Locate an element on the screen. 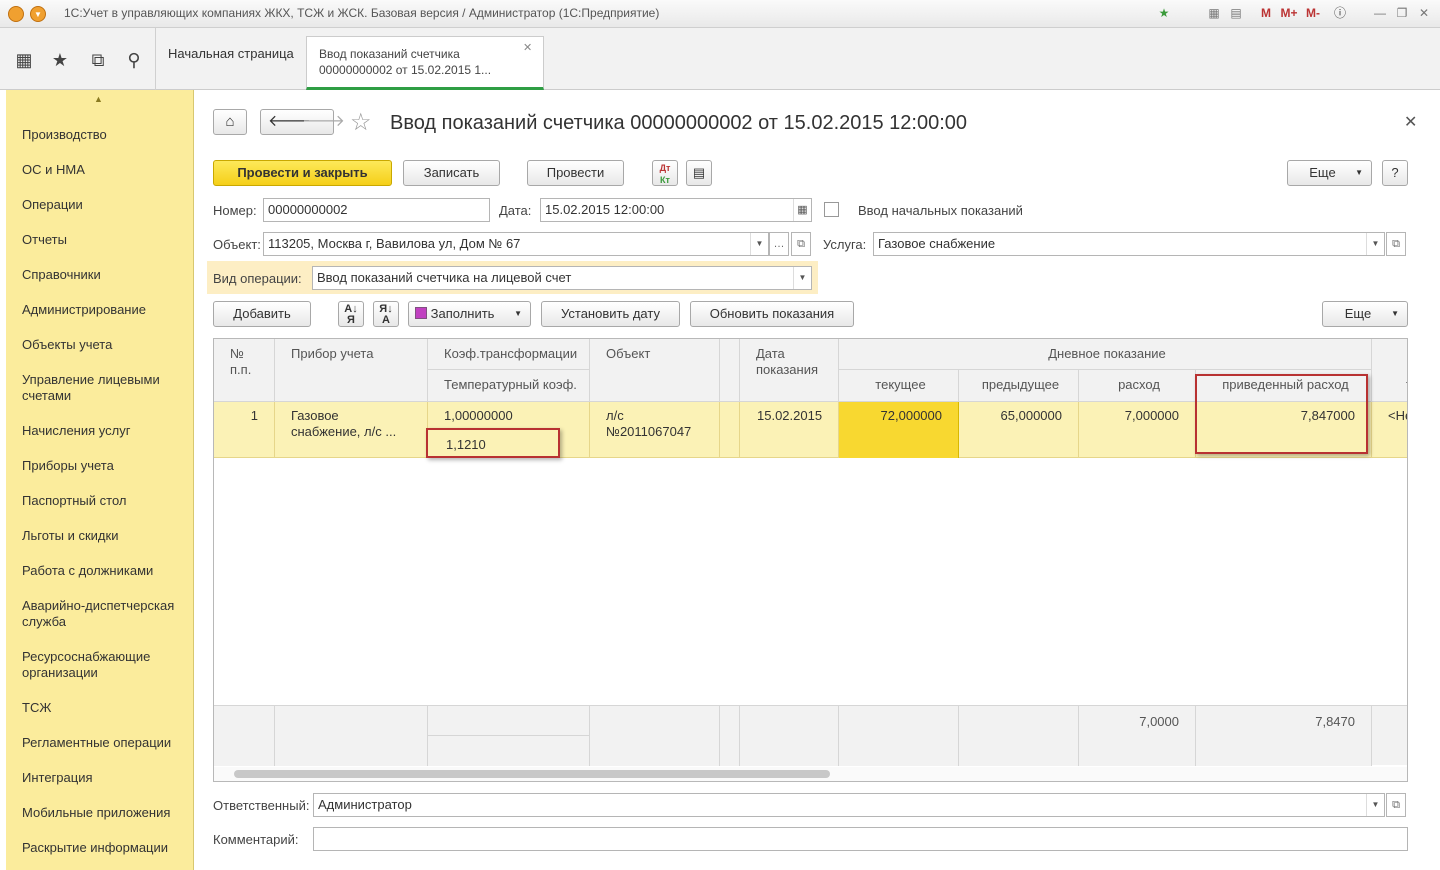  sidebar-item: Операции is located at coordinates (106, 205).